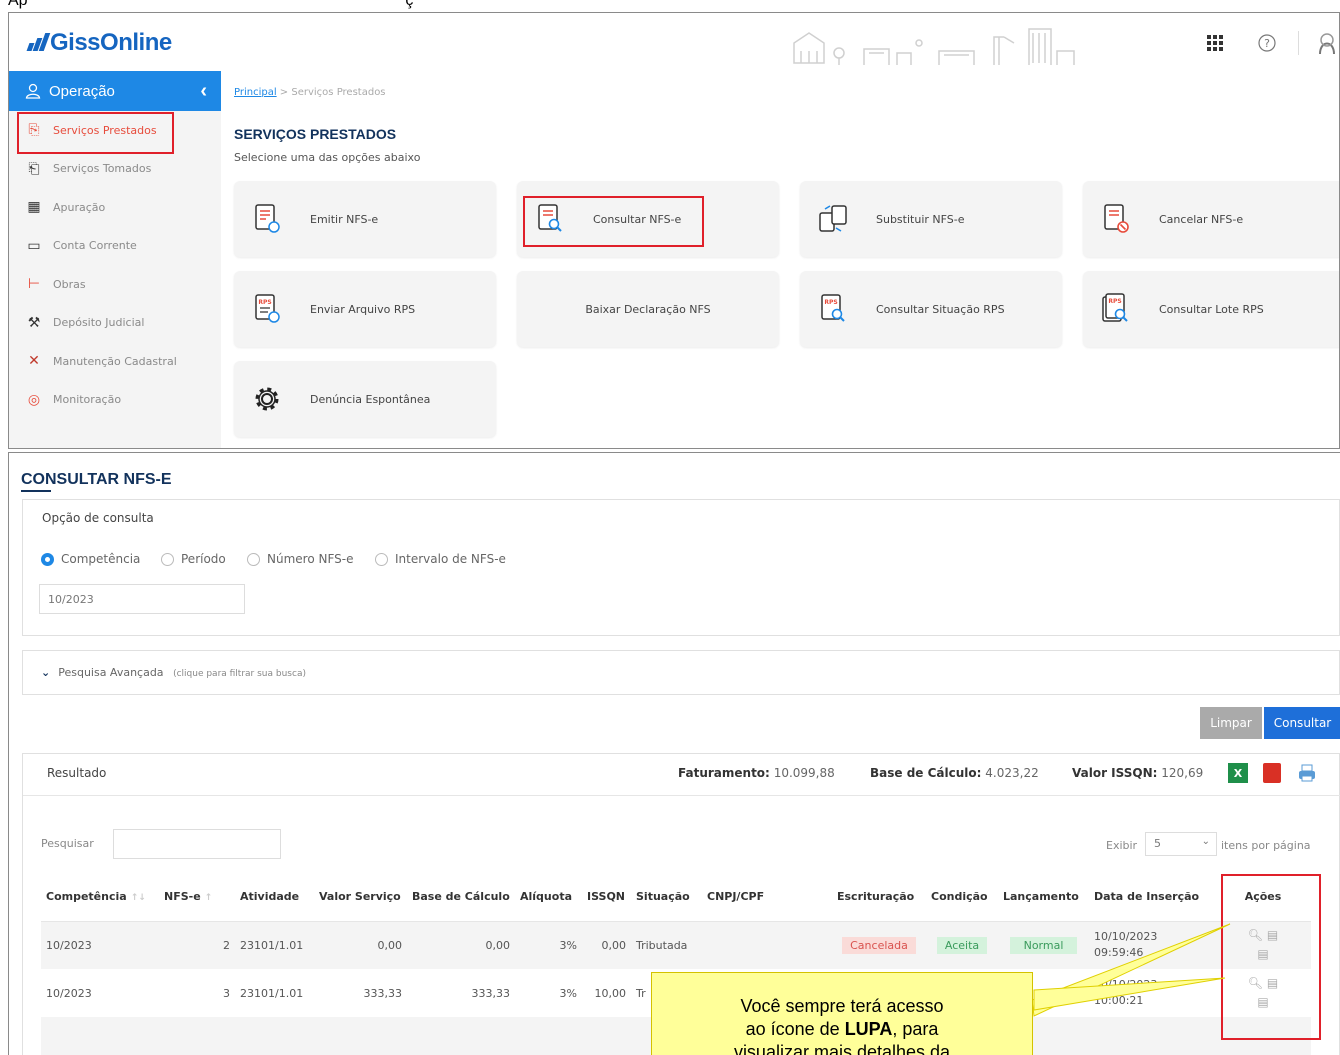 The height and width of the screenshot is (1055, 1340). What do you see at coordinates (606, 897) in the screenshot?
I see `col-issqn: ISSQN` at bounding box center [606, 897].